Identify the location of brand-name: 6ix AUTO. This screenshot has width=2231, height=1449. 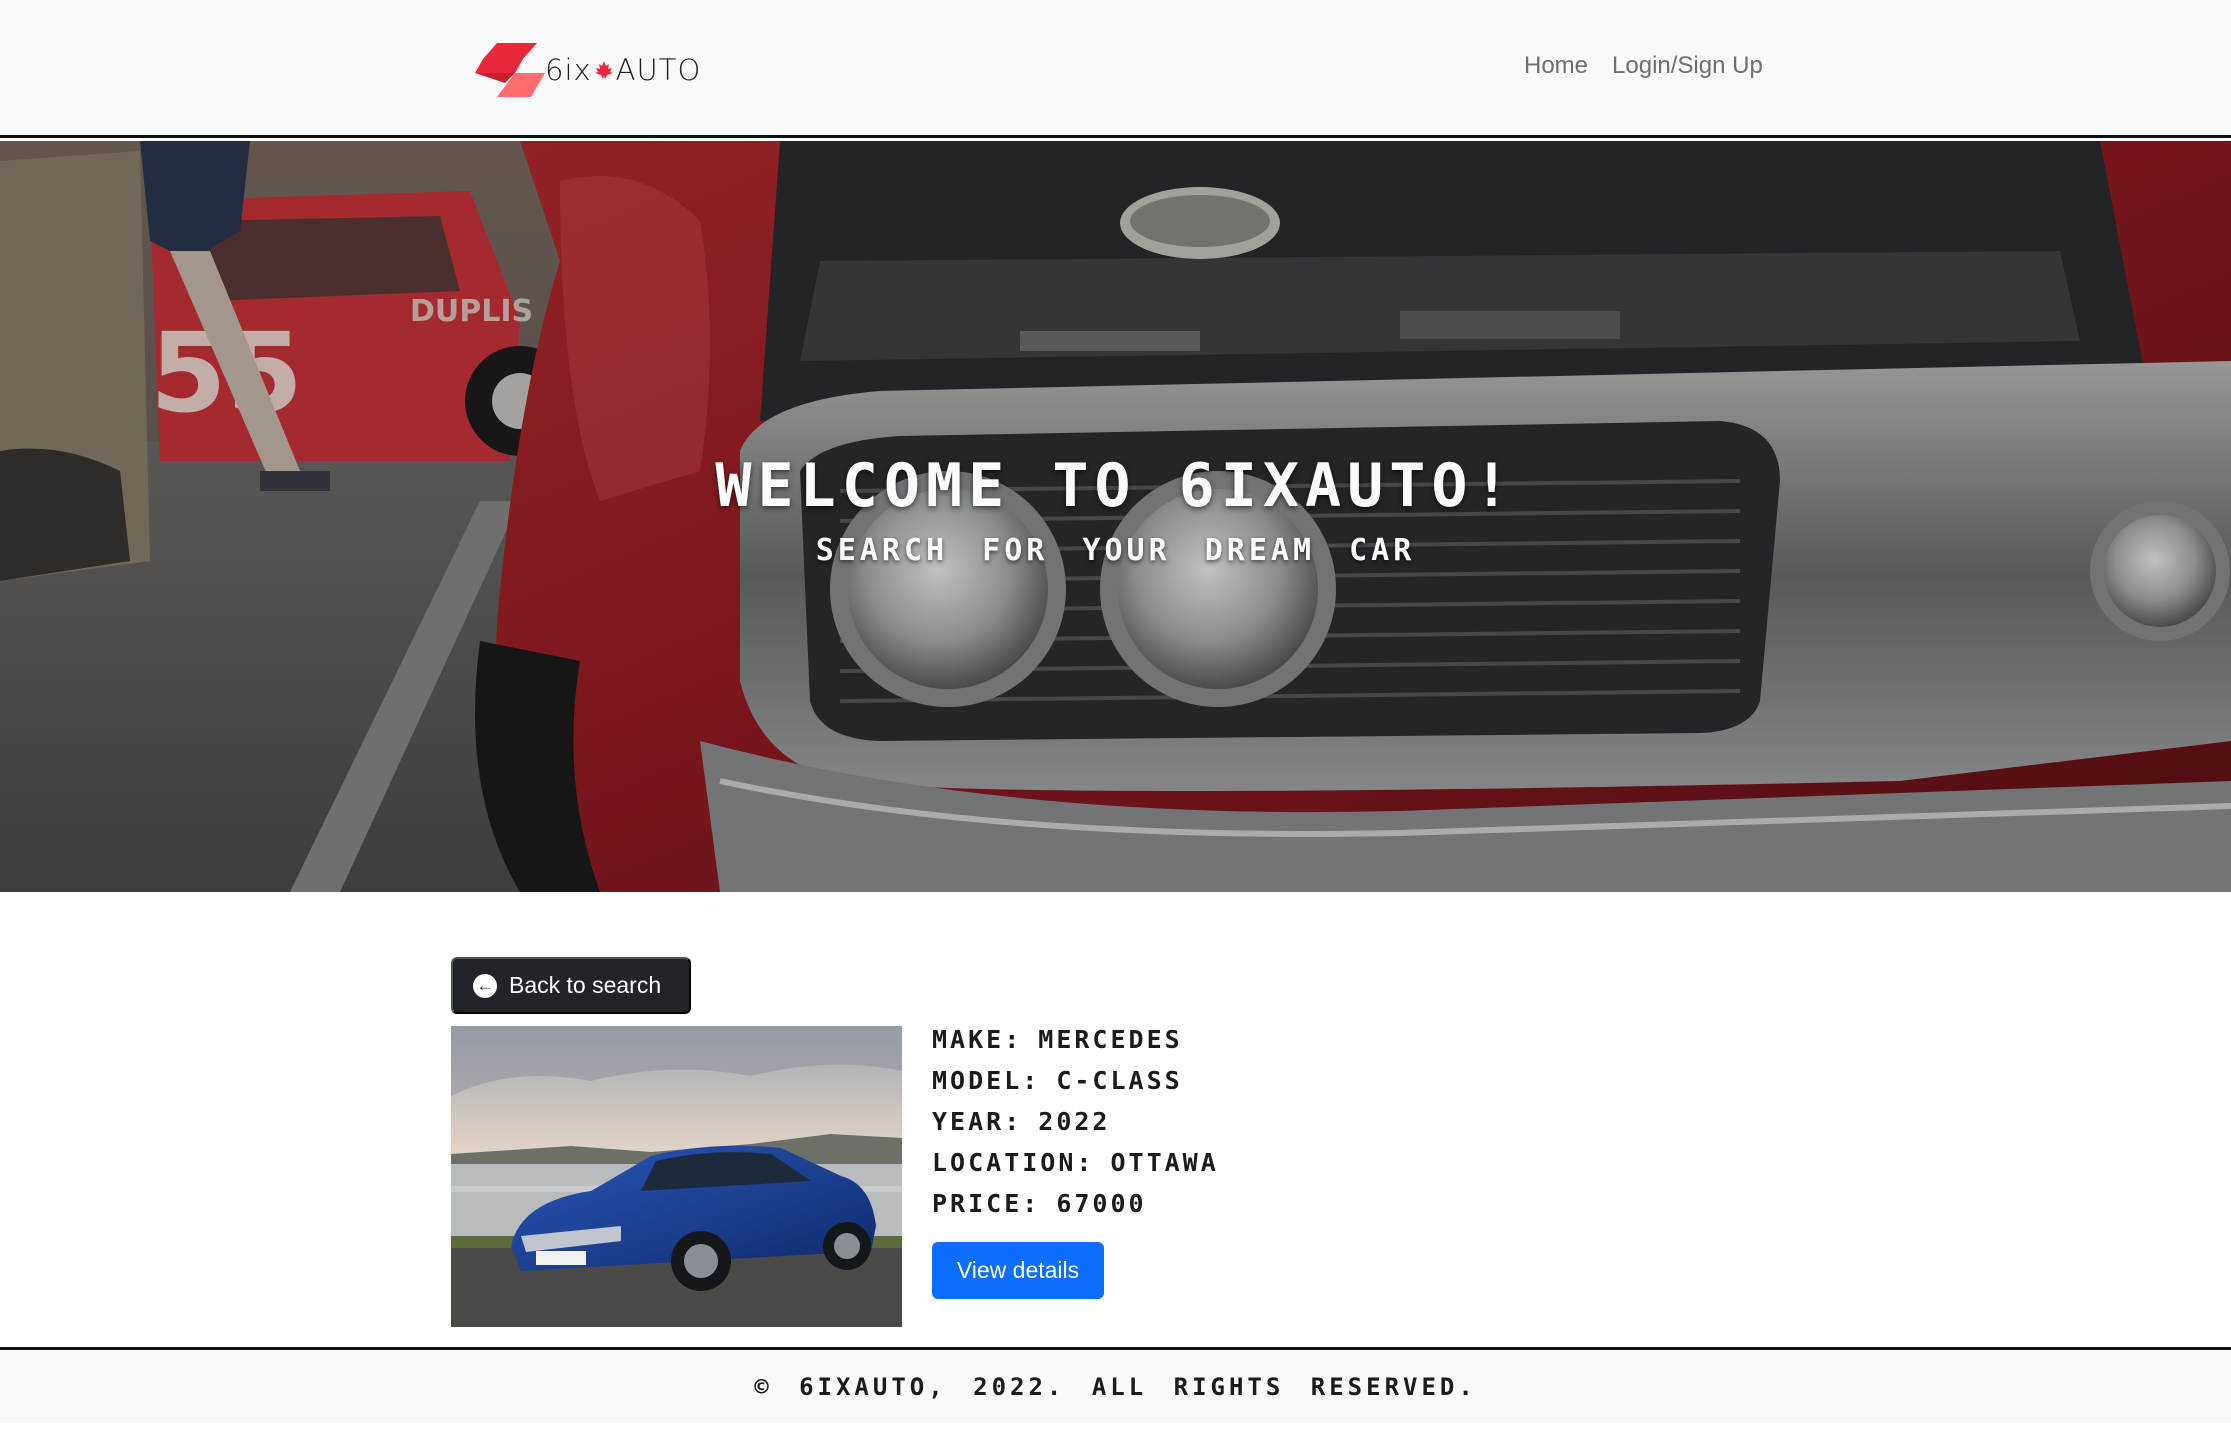
(623, 70).